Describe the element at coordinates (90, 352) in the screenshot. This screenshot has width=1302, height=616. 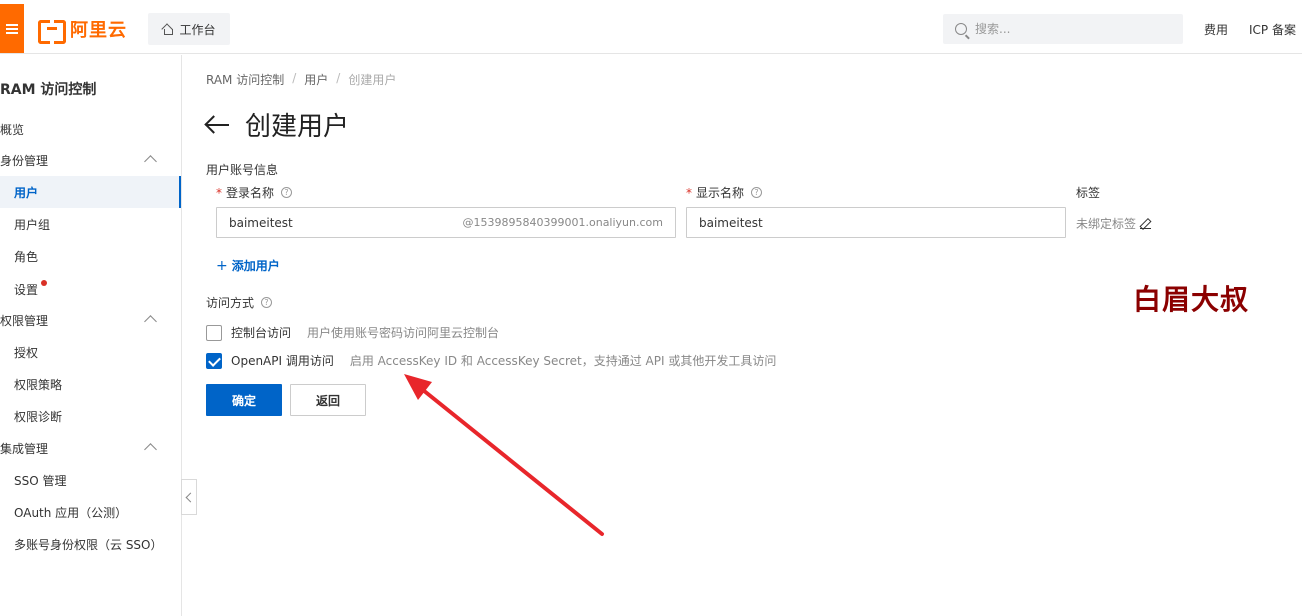
I see `sidebar-item-grants: 授权` at that location.